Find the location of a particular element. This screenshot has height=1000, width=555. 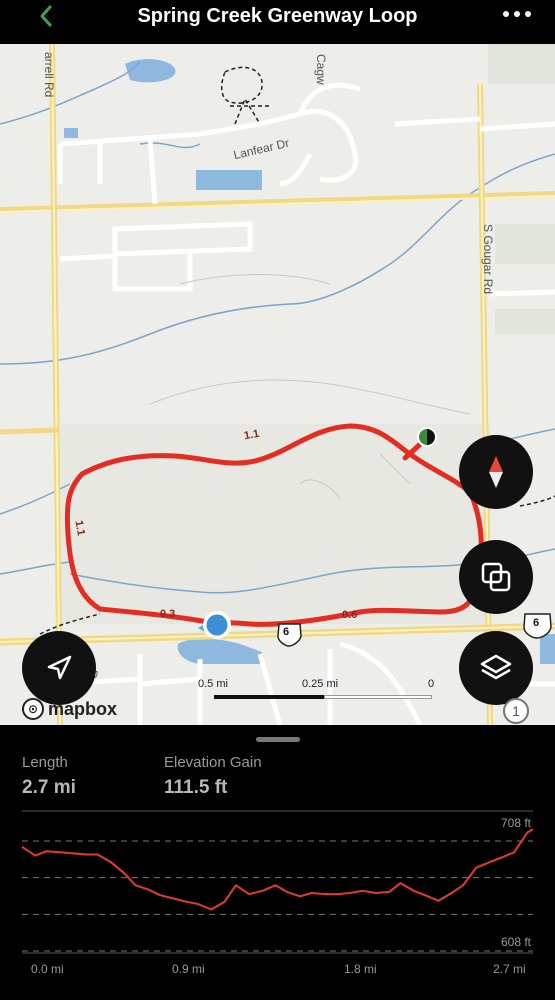

elevation-gain-stat: Elevation Gain 111.5 ft is located at coordinates (213, 776).